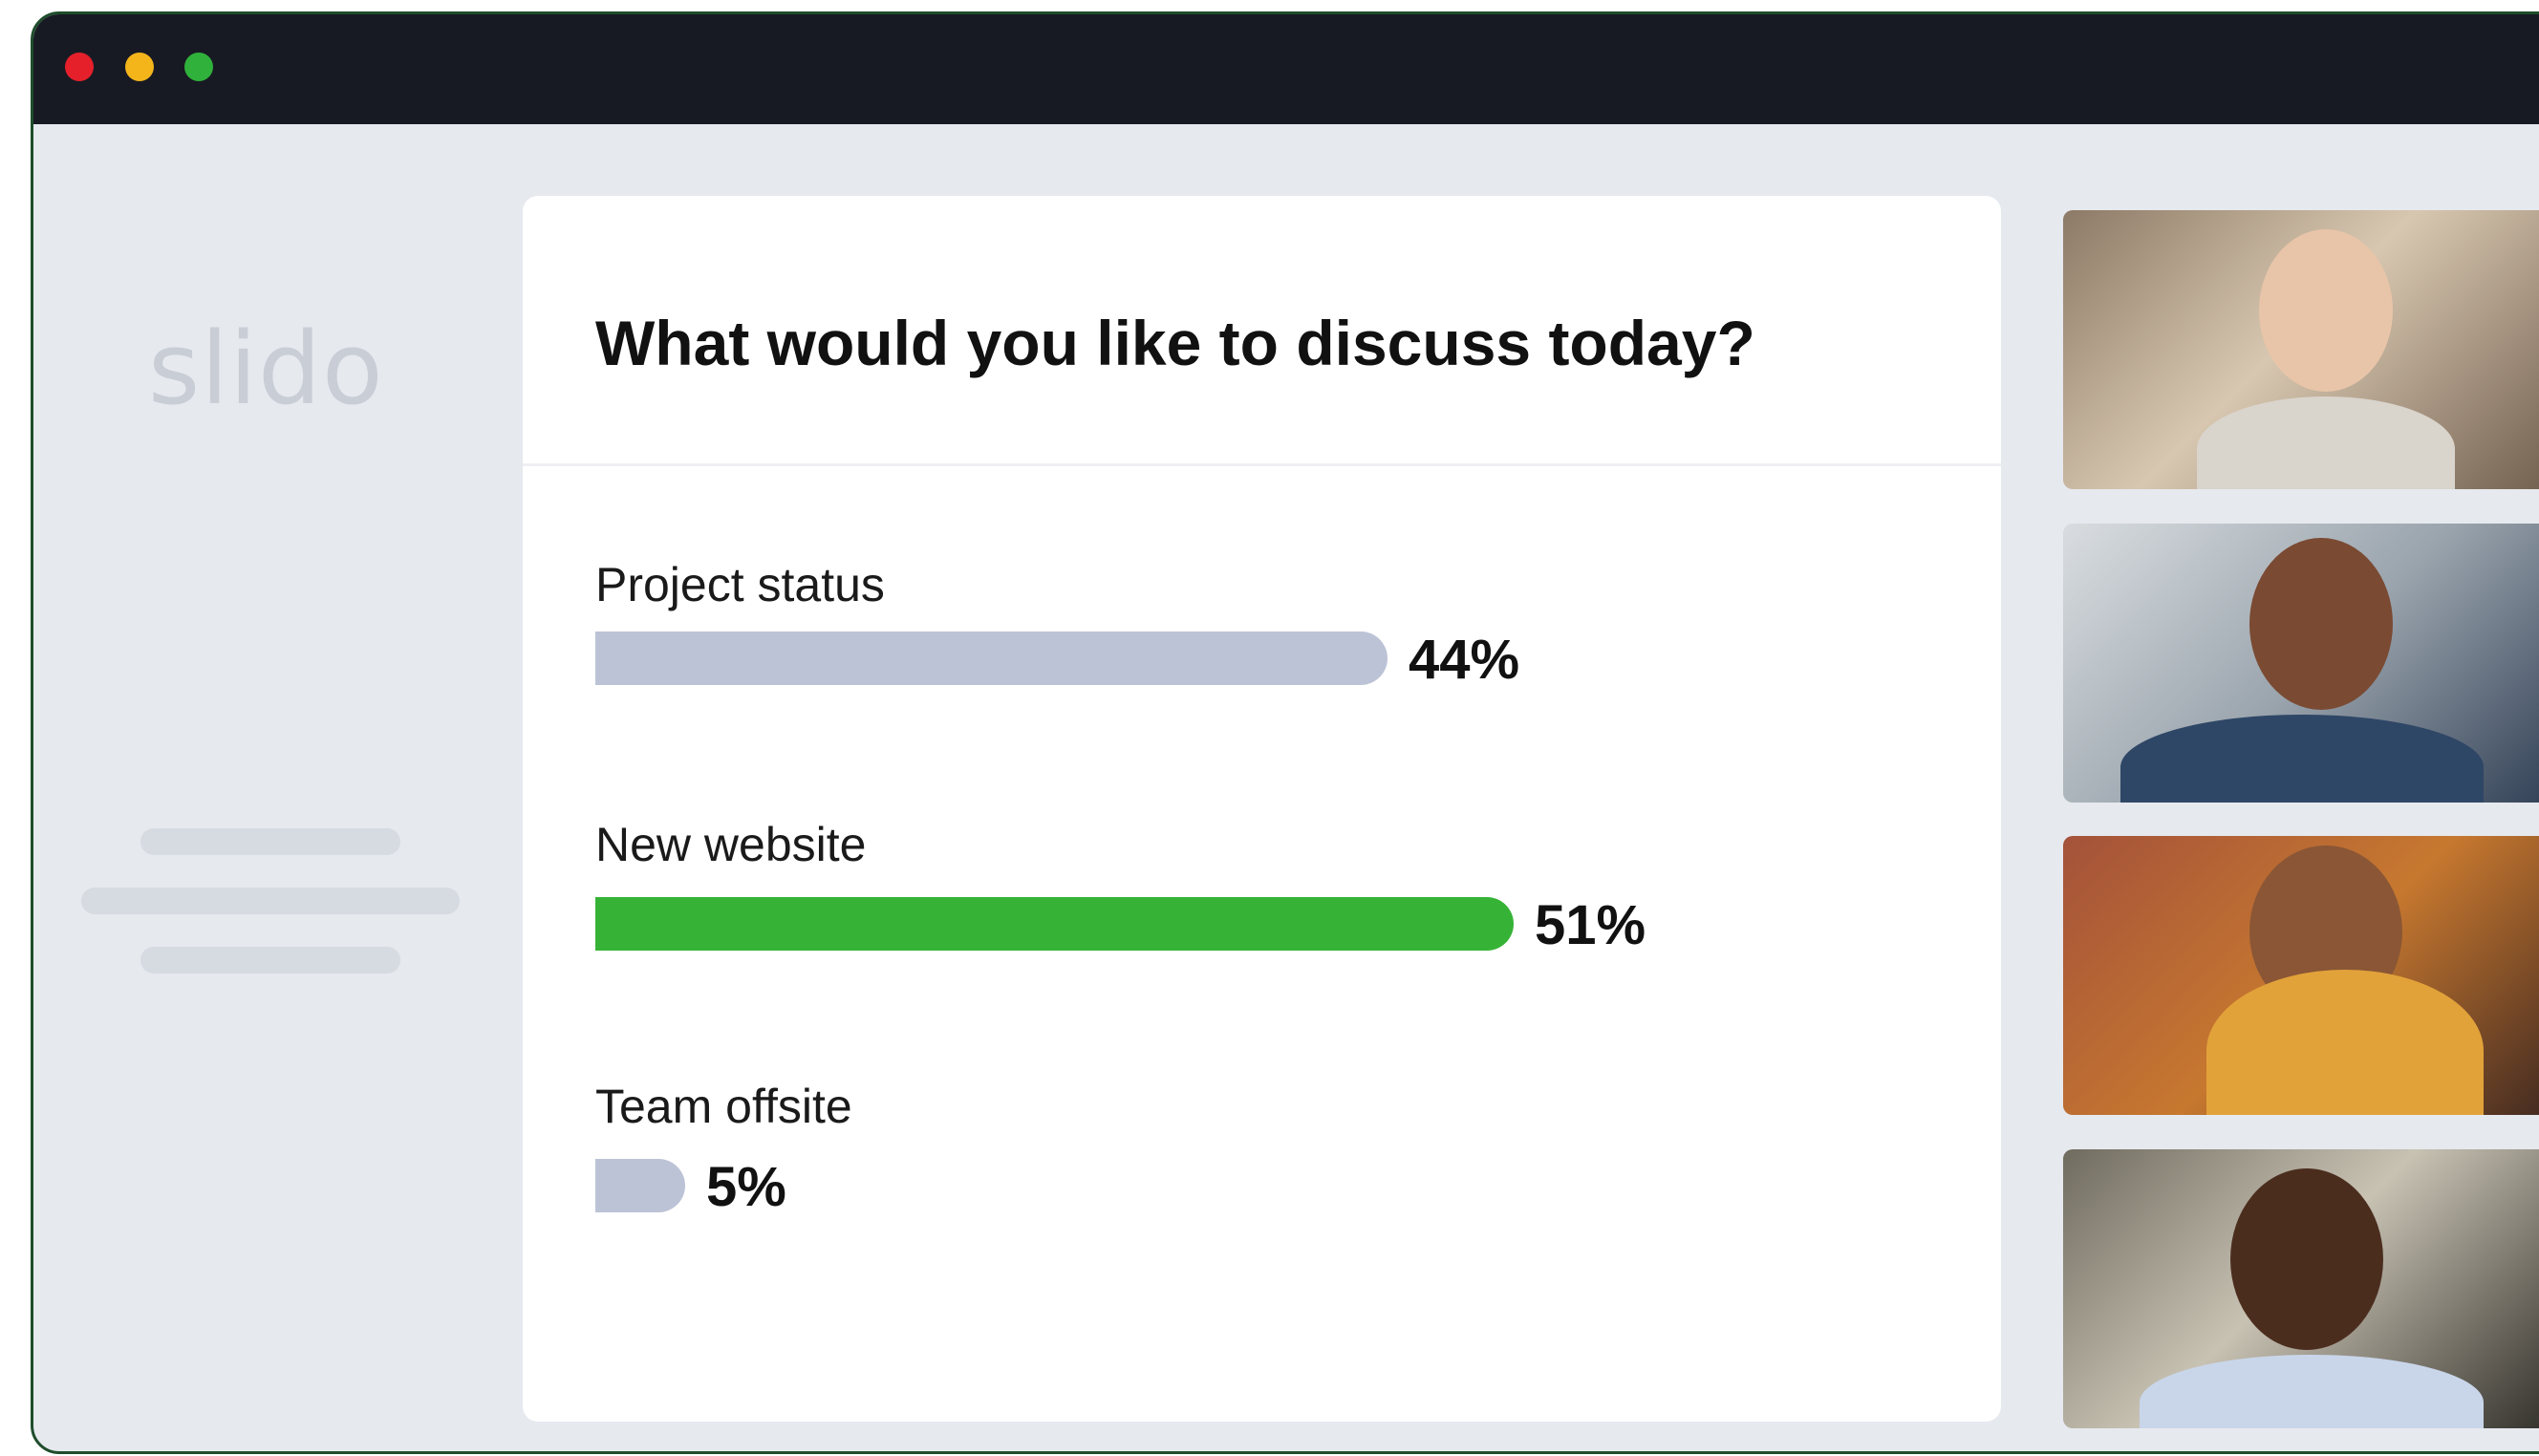 This screenshot has height=1456, width=2539. What do you see at coordinates (198, 67) in the screenshot?
I see `maximize-window-button` at bounding box center [198, 67].